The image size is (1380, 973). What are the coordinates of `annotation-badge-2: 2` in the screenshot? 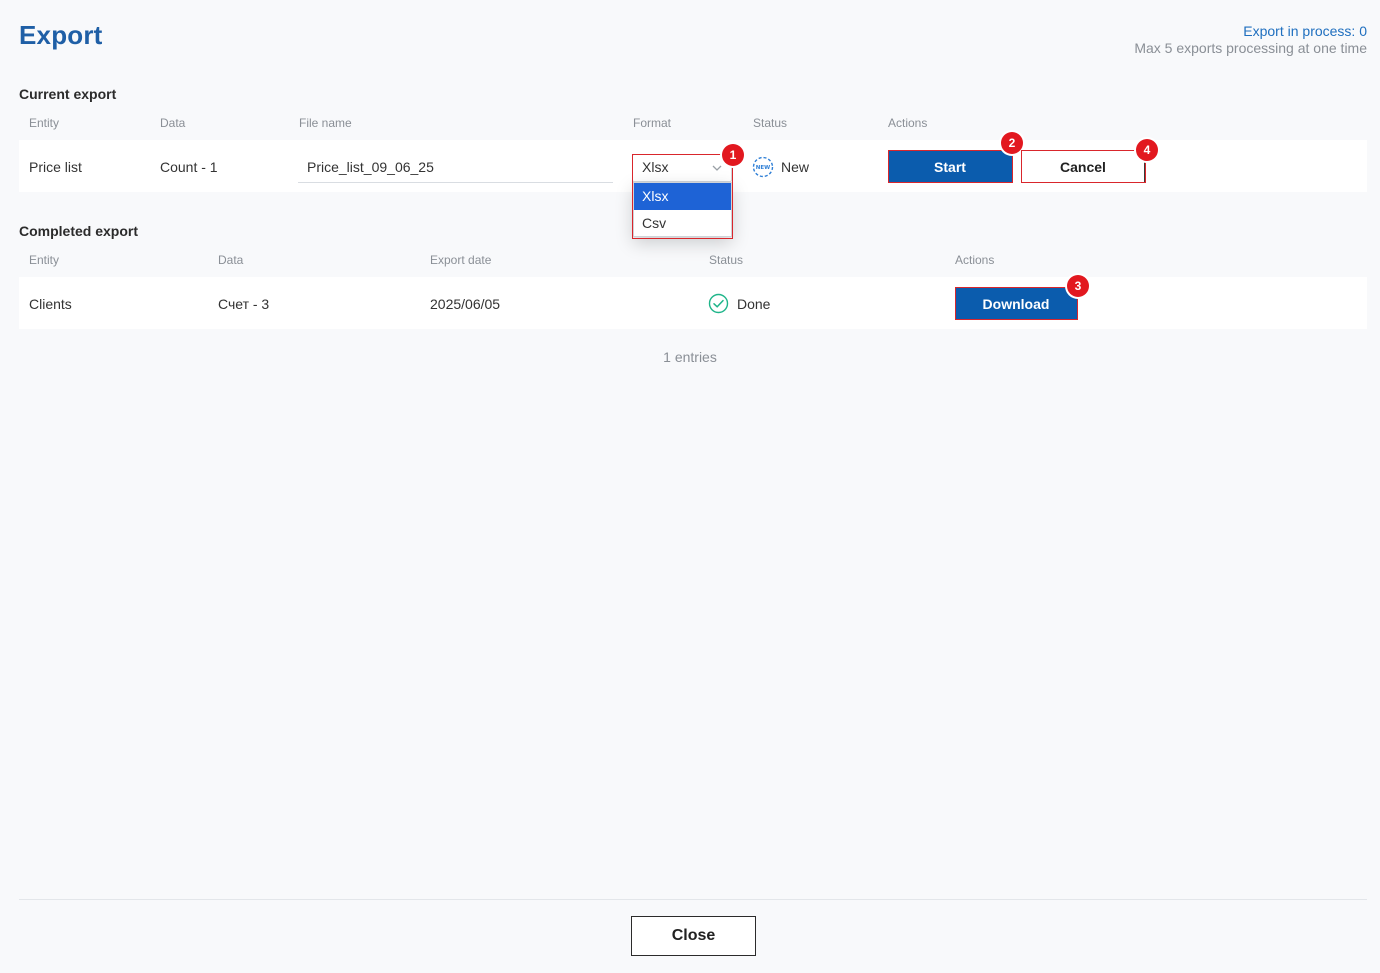 It's located at (1012, 143).